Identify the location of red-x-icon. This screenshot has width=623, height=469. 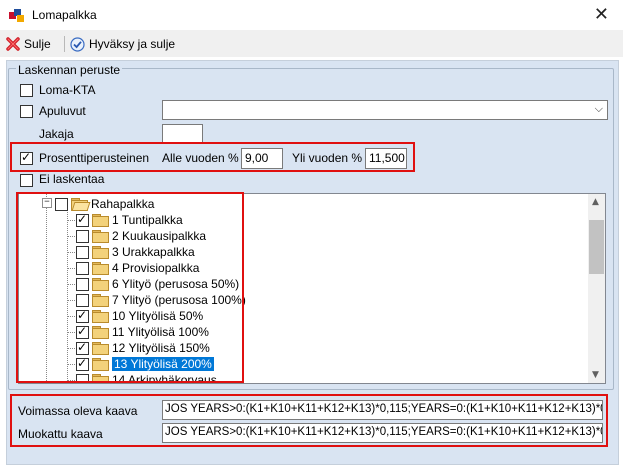
(13, 44).